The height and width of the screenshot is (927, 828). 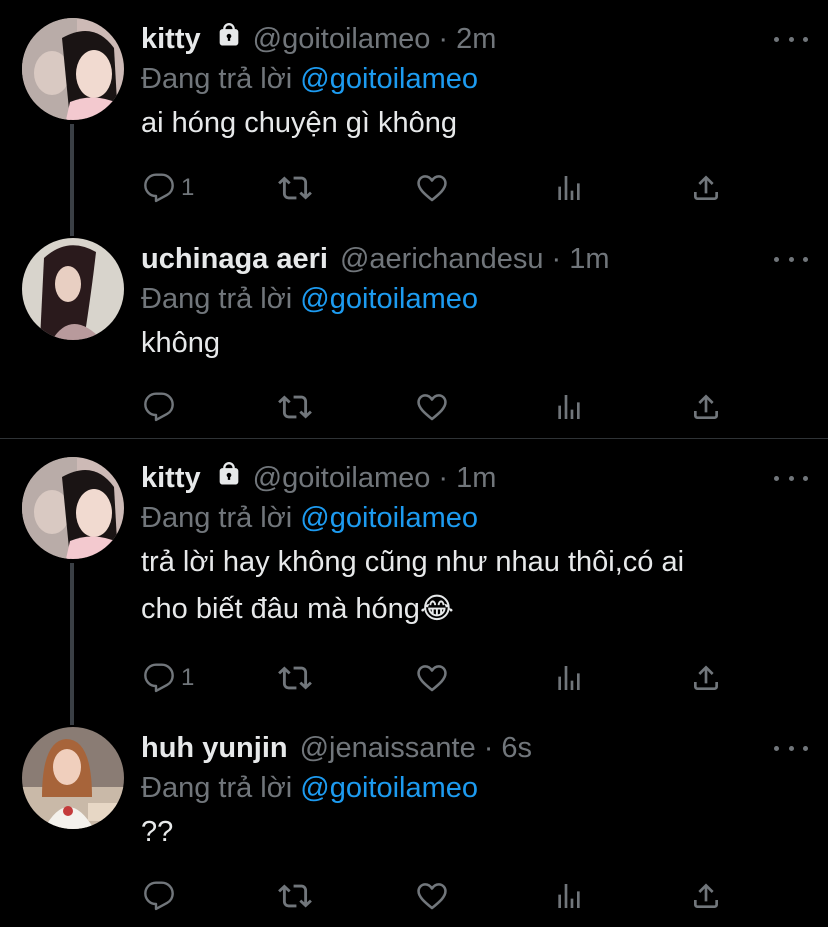 What do you see at coordinates (234, 259) in the screenshot?
I see `display-name: uchinaga aeri` at bounding box center [234, 259].